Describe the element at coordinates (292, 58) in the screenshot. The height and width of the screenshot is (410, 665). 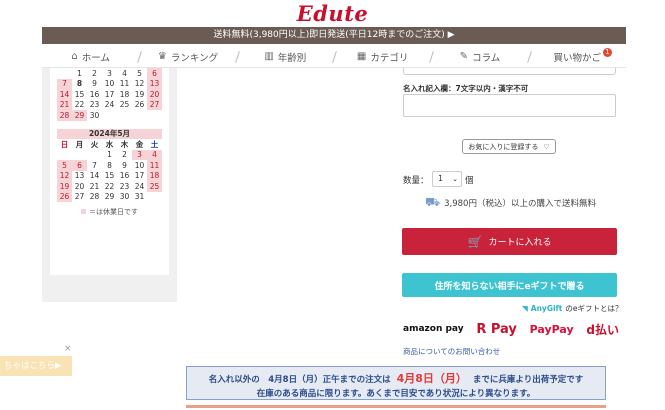
I see `nav-age-label: 年齢別` at that location.